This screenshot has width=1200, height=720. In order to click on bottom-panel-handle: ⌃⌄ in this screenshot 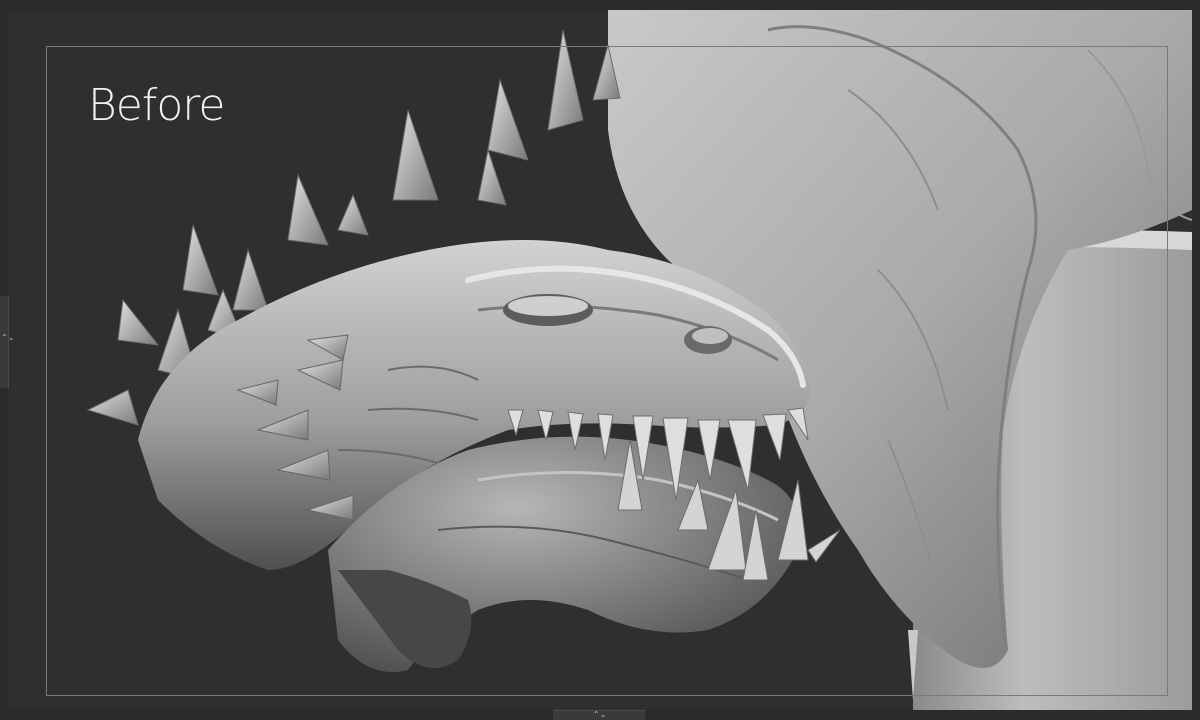, I will do `click(599, 715)`.